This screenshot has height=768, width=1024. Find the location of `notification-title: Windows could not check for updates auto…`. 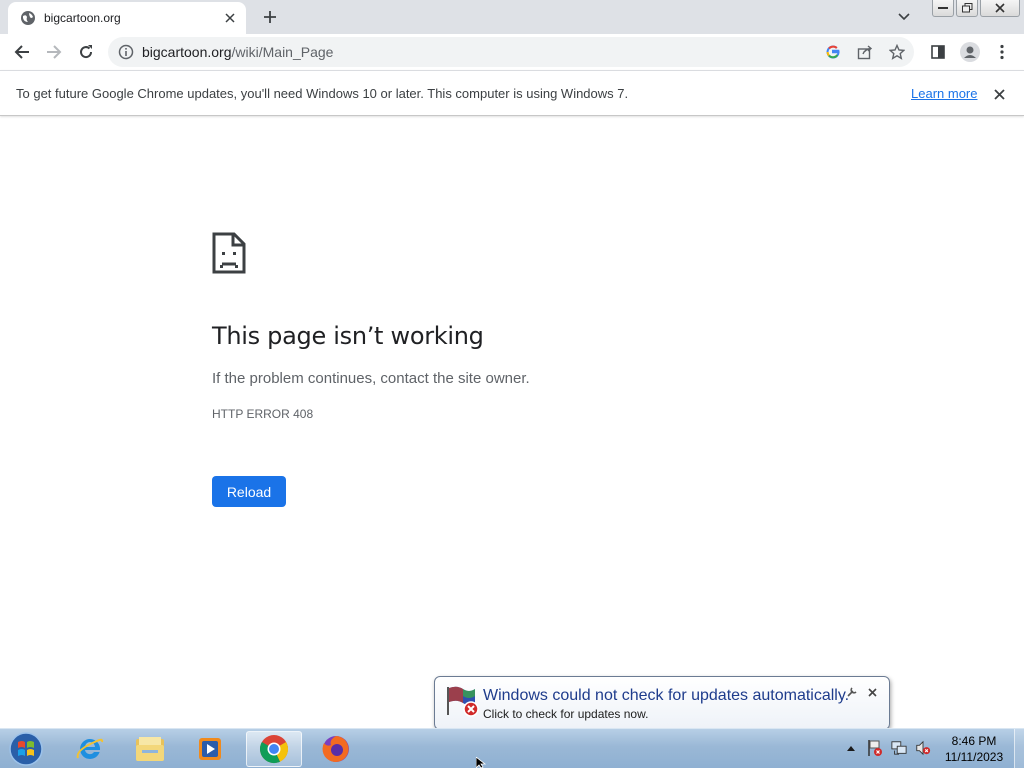

notification-title: Windows could not check for updates auto… is located at coordinates (666, 695).